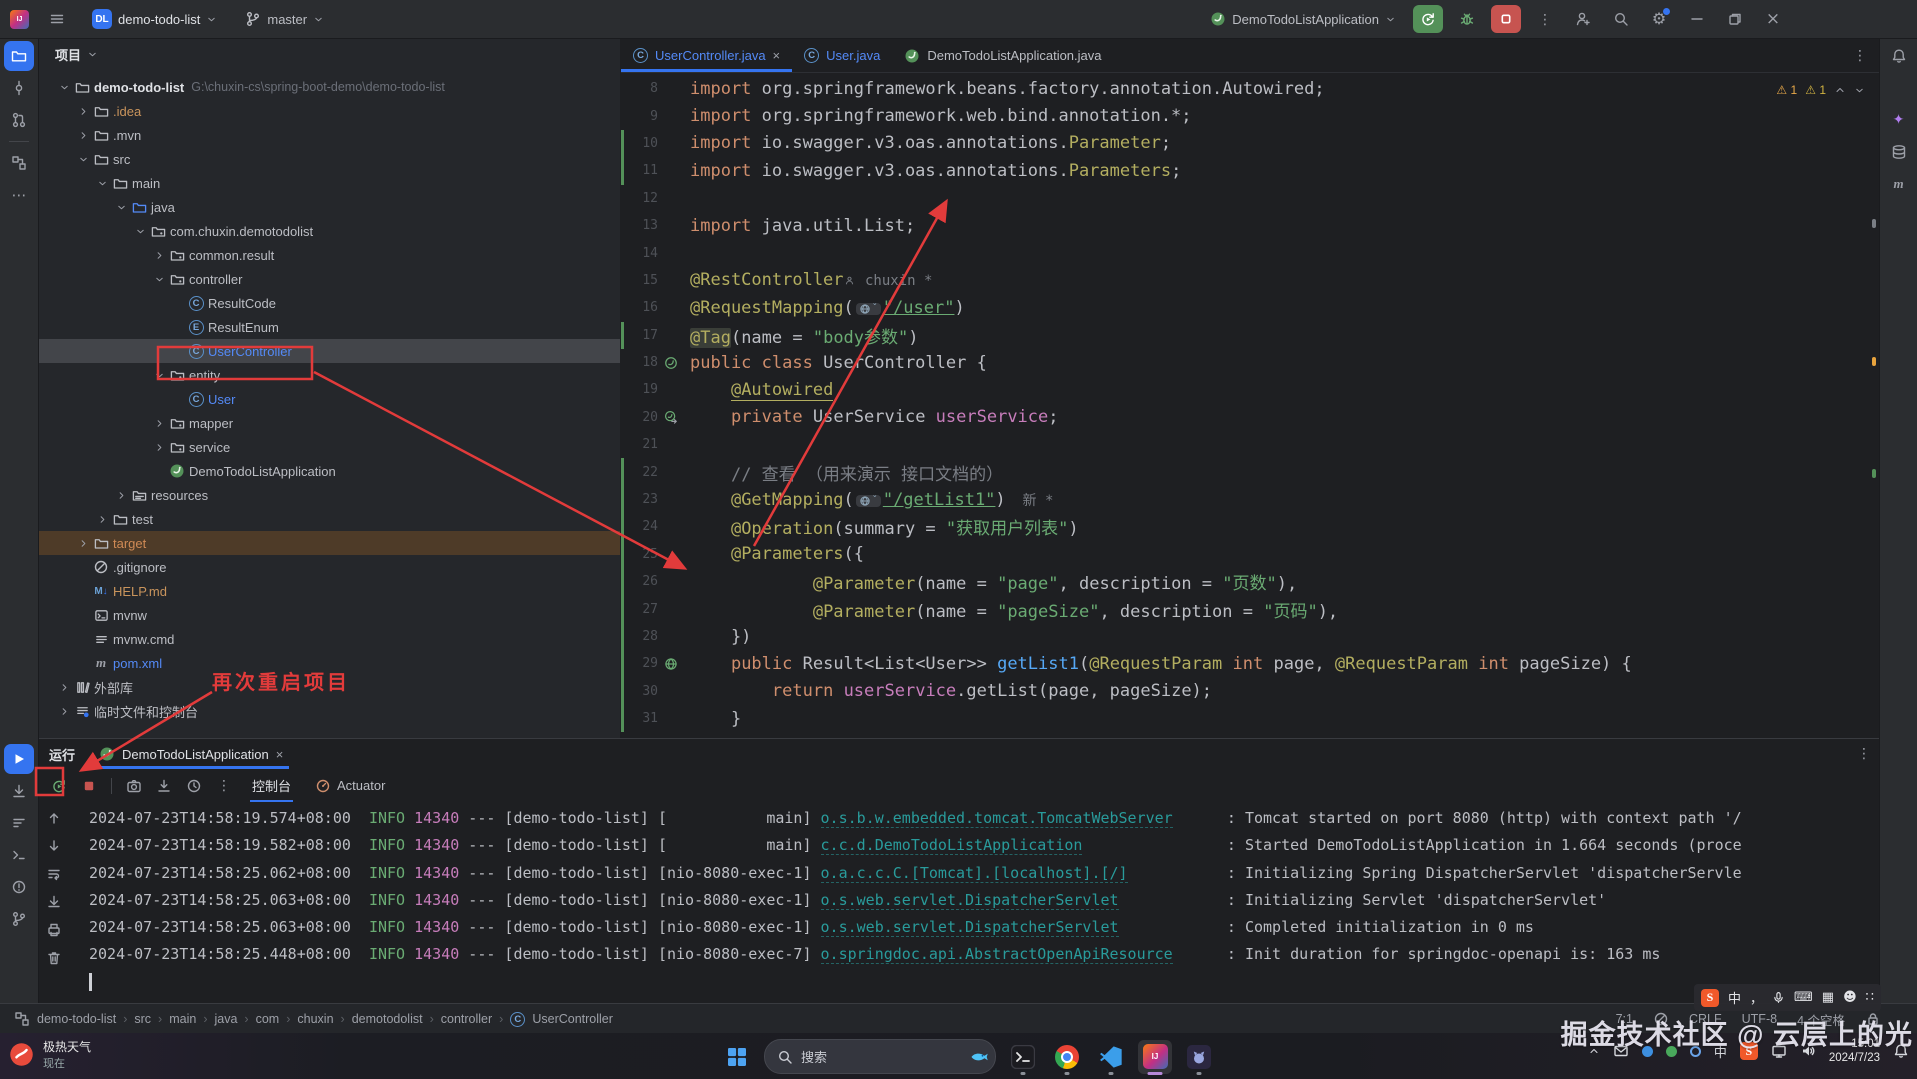 The width and height of the screenshot is (1917, 1079). Describe the element at coordinates (315, 1019) in the screenshot. I see `breadcrumb-item: chuxin` at that location.